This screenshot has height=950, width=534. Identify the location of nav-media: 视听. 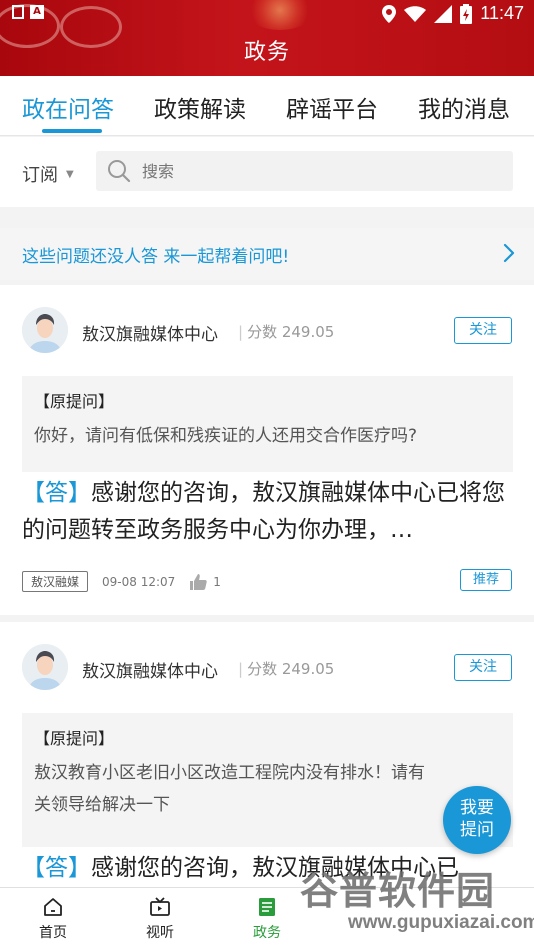
(160, 919).